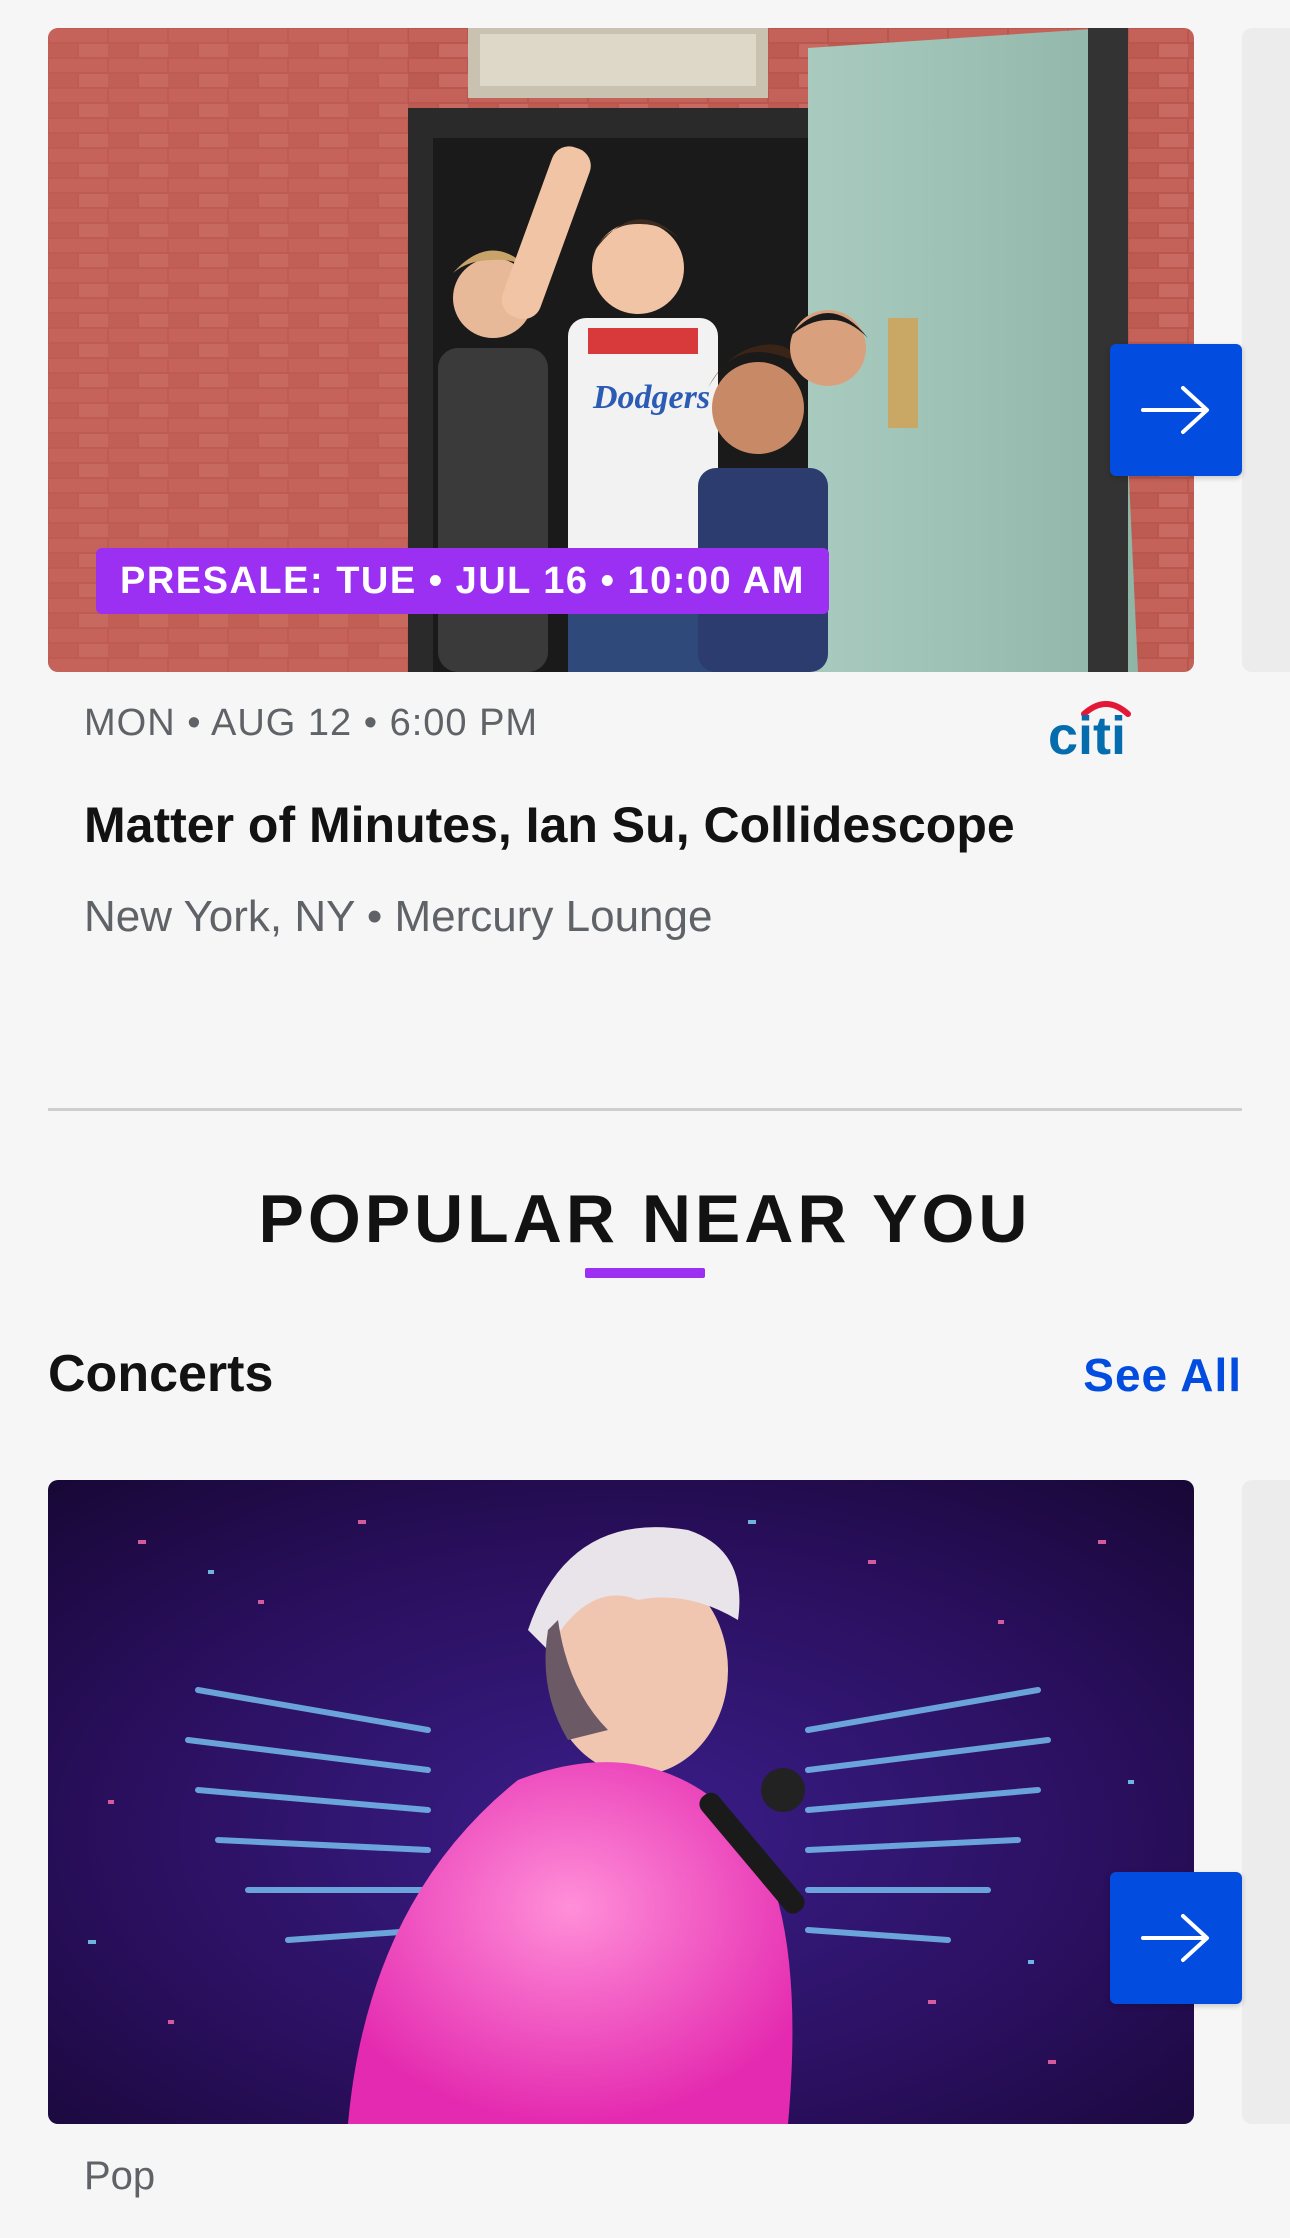 This screenshot has width=1290, height=2238. What do you see at coordinates (1266, 1802) in the screenshot?
I see `next-concert-card-peek` at bounding box center [1266, 1802].